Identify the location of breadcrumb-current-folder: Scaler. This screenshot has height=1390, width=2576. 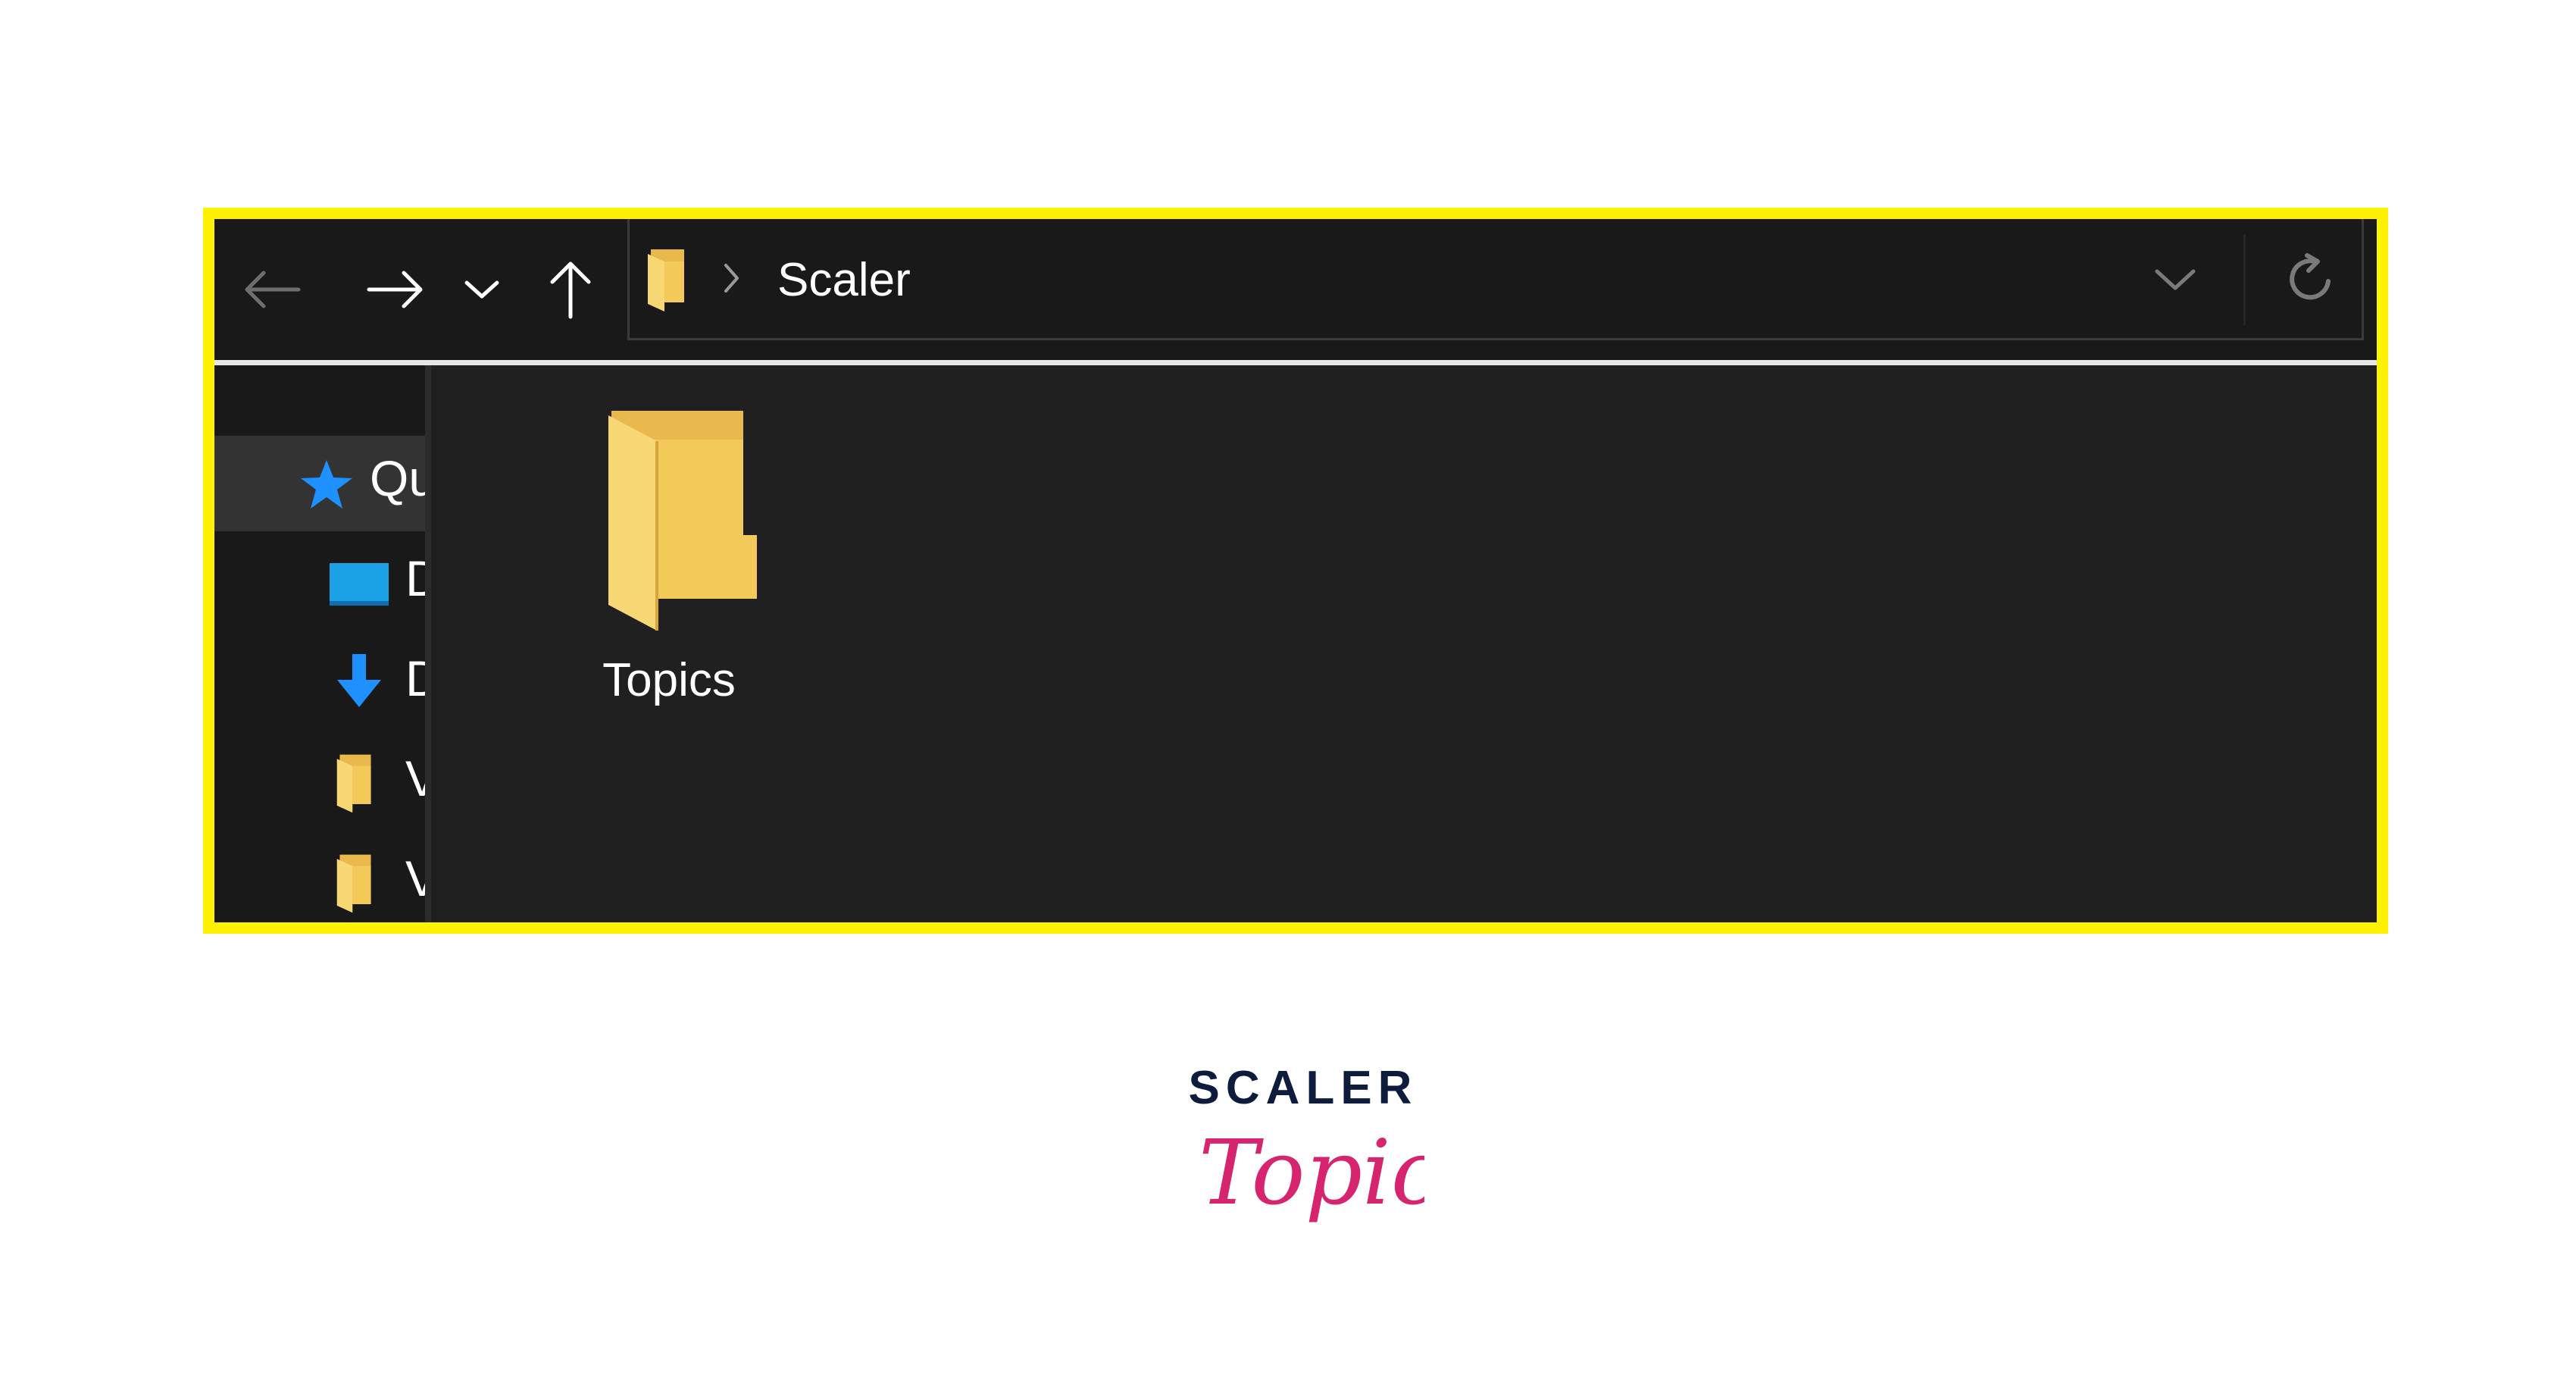
(844, 279).